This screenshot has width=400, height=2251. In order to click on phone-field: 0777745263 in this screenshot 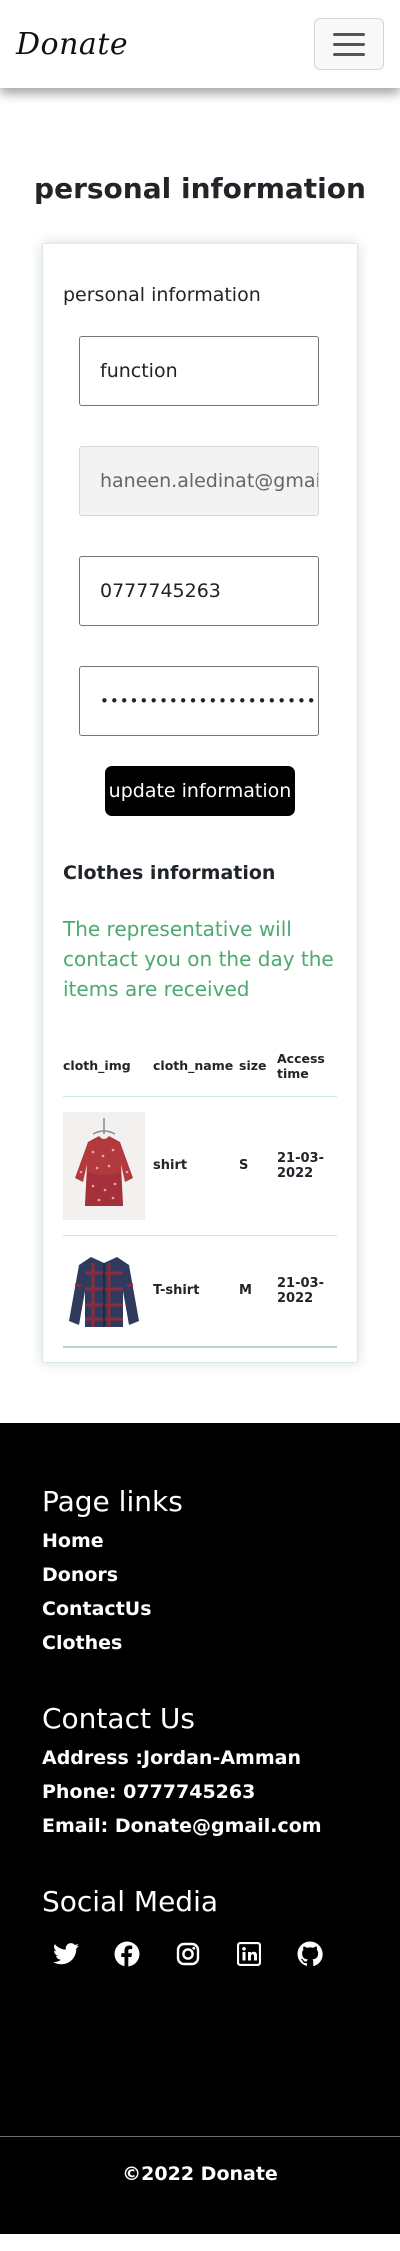, I will do `click(199, 591)`.